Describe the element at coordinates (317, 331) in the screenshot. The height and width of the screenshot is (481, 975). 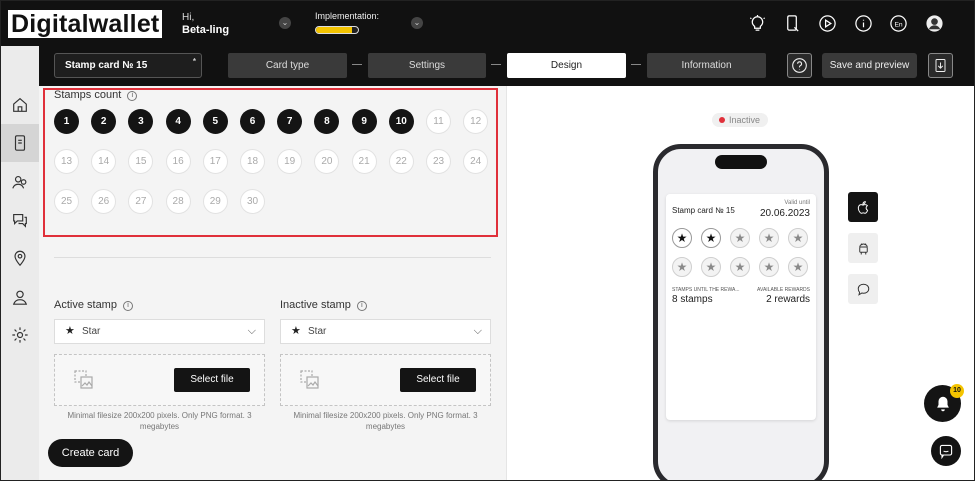
I see `inactive-stamp-value: Star` at that location.